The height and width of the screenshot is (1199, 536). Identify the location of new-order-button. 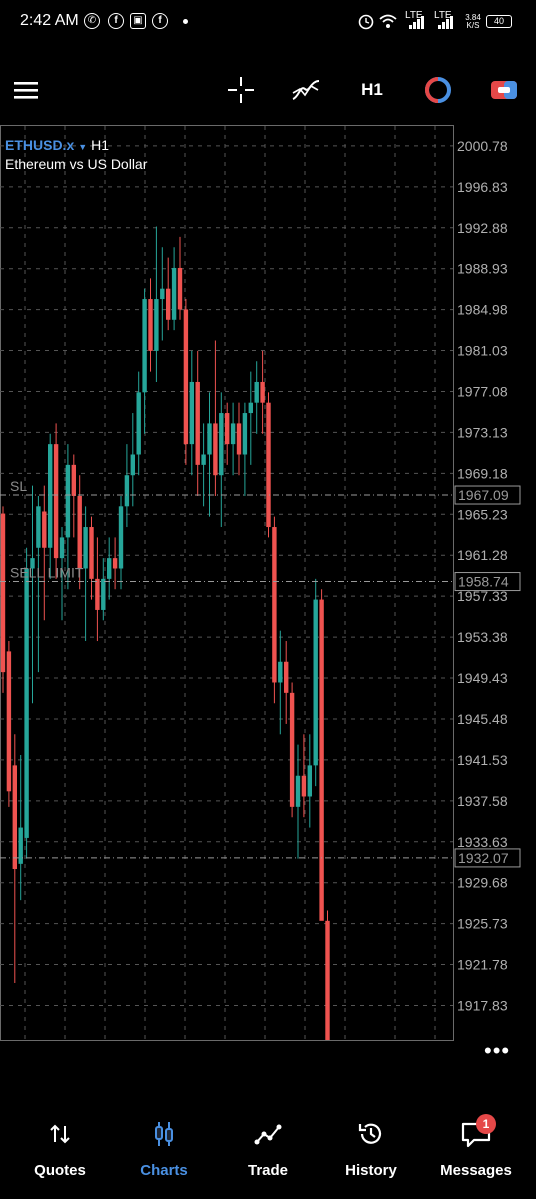
(504, 90).